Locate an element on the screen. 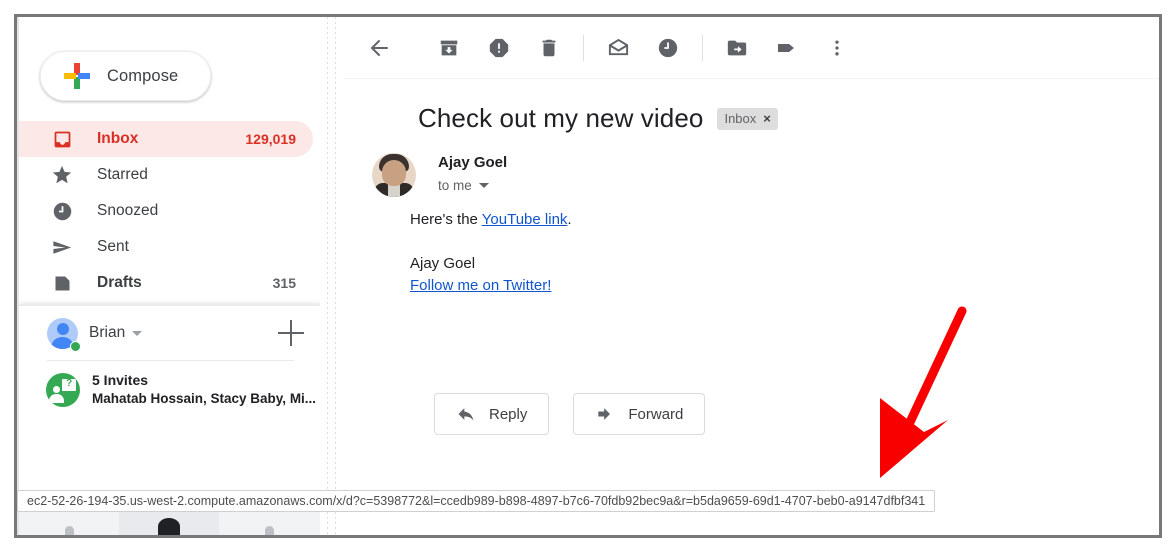 The height and width of the screenshot is (552, 1176). sidebar-item-count: 129,019 is located at coordinates (270, 139).